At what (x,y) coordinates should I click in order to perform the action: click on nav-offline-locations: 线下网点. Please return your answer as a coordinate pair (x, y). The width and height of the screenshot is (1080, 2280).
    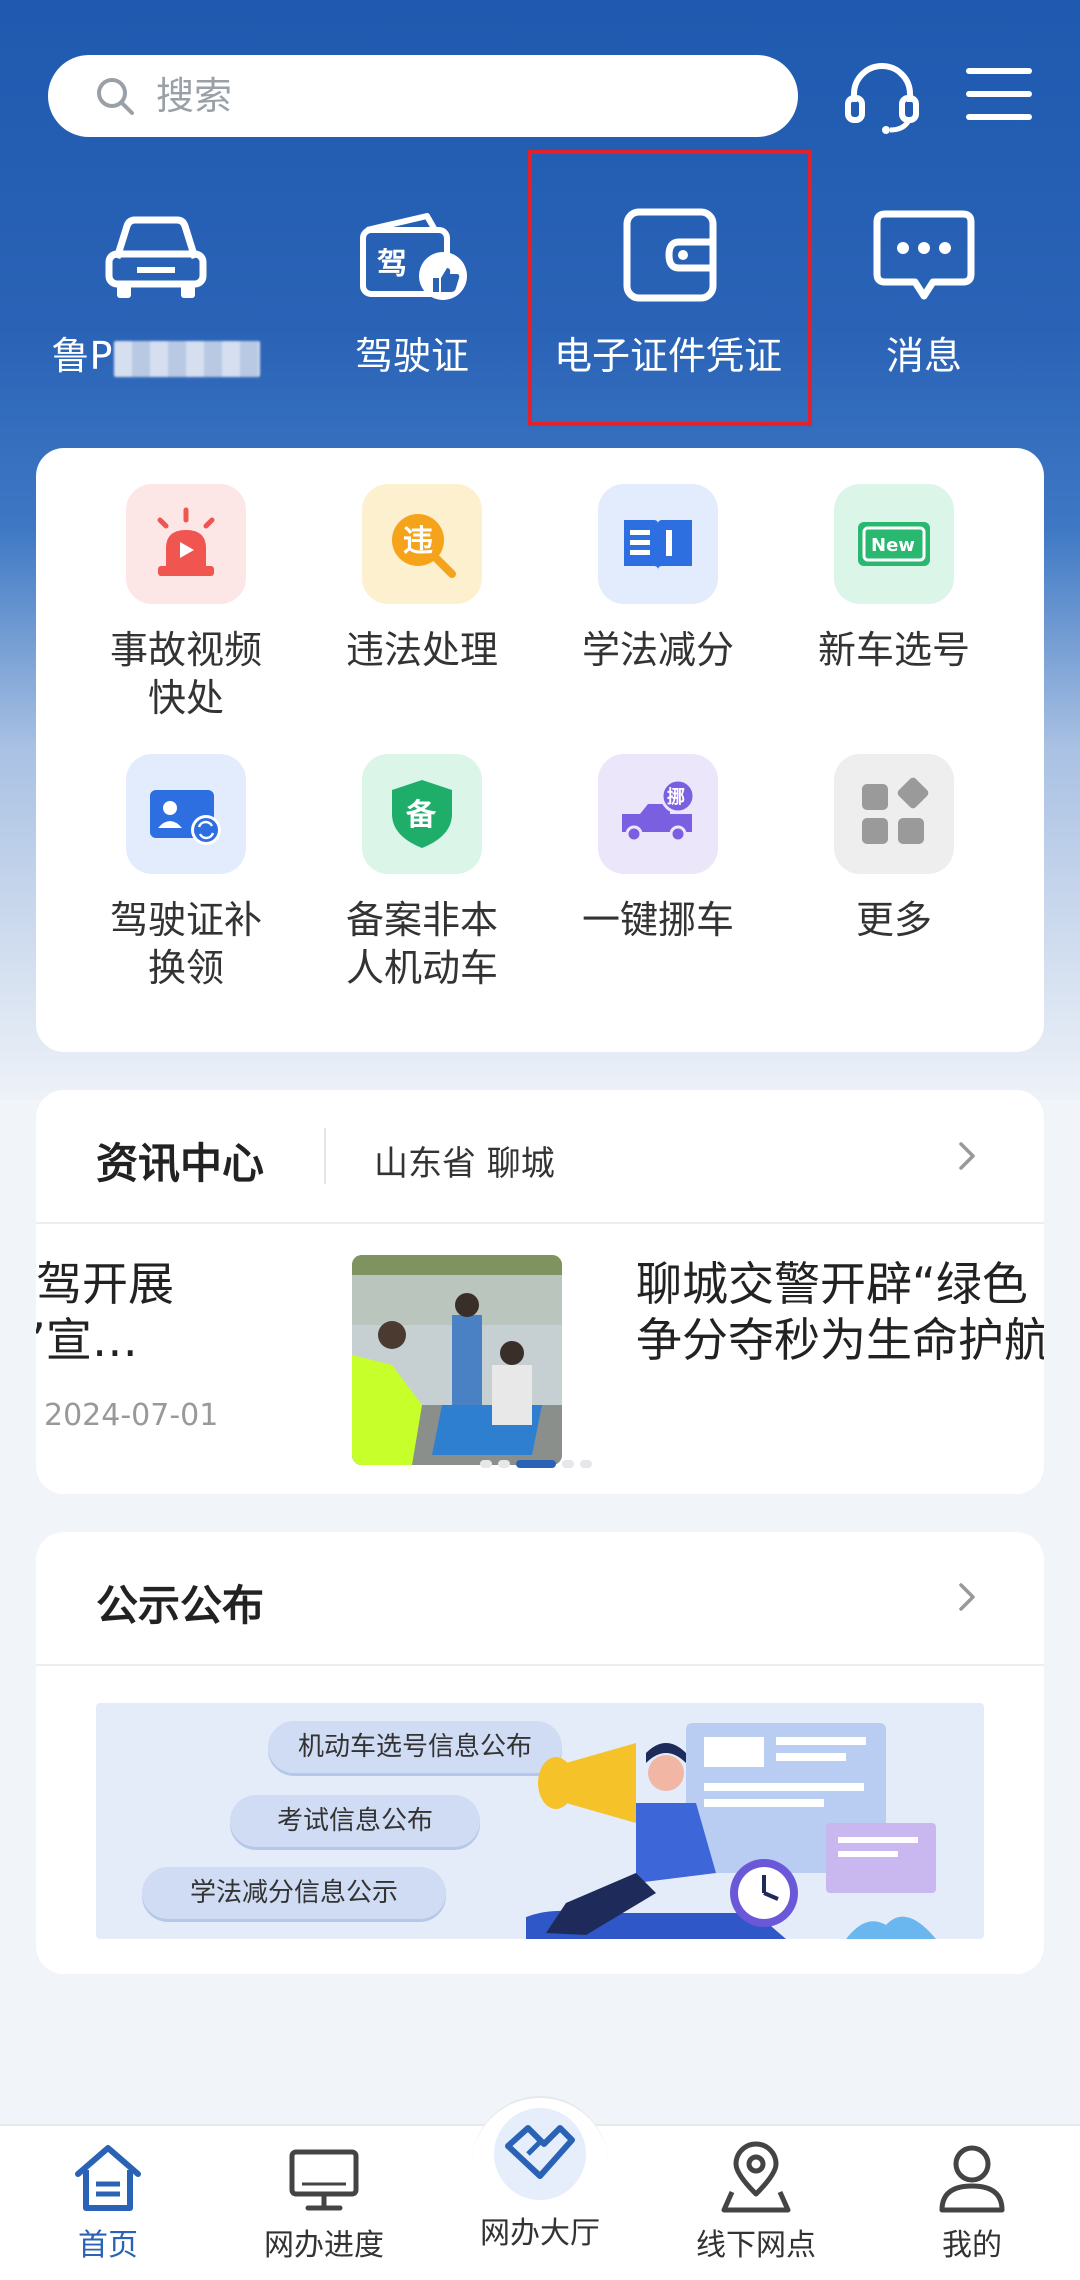
    Looking at the image, I should click on (756, 2202).